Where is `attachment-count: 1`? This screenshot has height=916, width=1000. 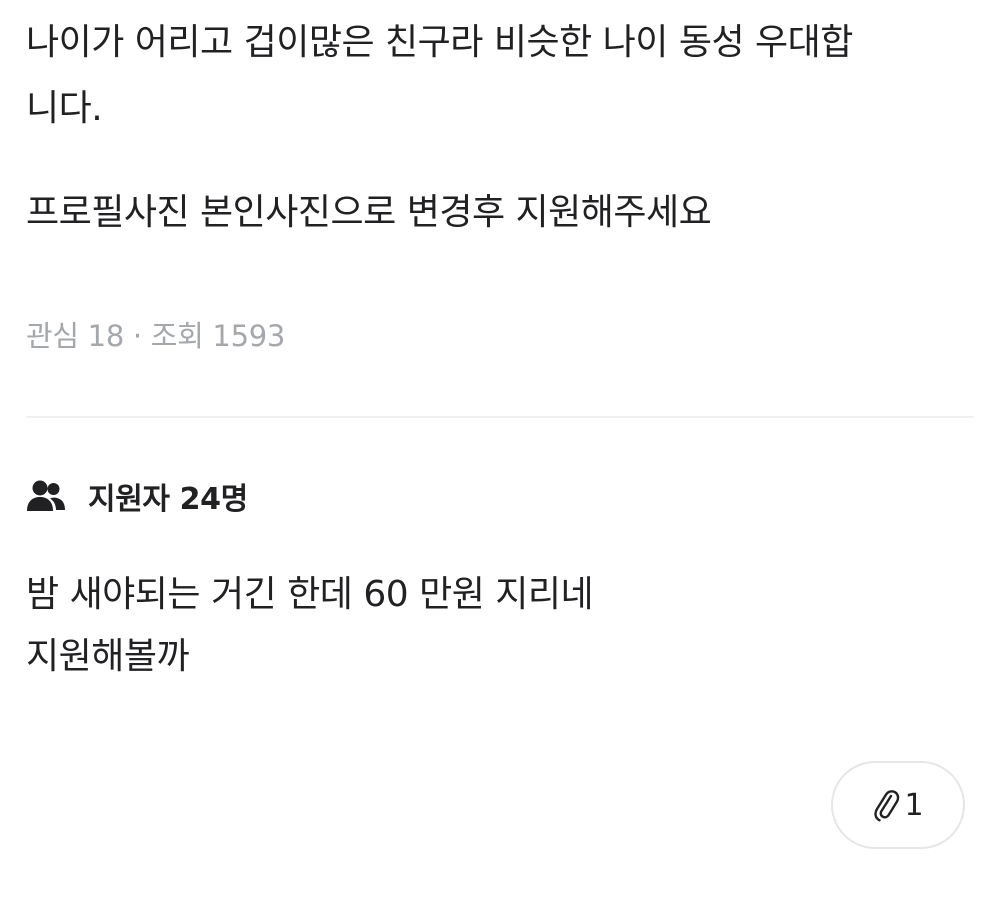 attachment-count: 1 is located at coordinates (914, 805).